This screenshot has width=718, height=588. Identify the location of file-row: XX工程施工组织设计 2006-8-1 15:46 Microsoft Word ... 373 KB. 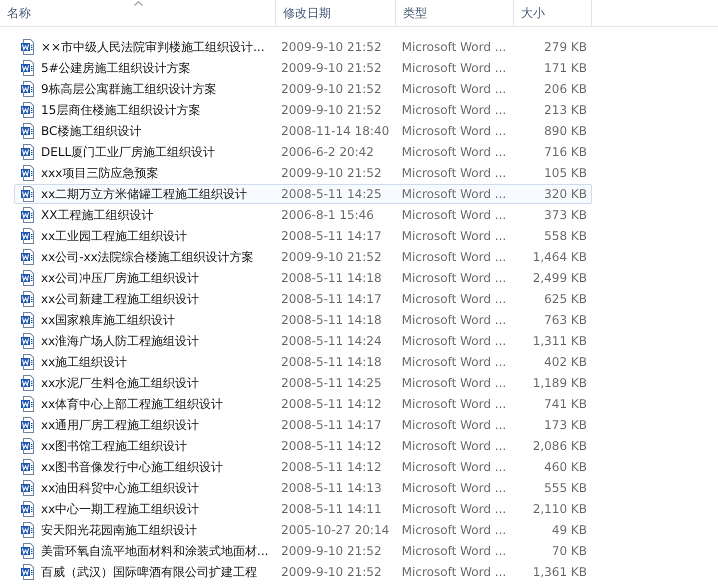
(303, 215).